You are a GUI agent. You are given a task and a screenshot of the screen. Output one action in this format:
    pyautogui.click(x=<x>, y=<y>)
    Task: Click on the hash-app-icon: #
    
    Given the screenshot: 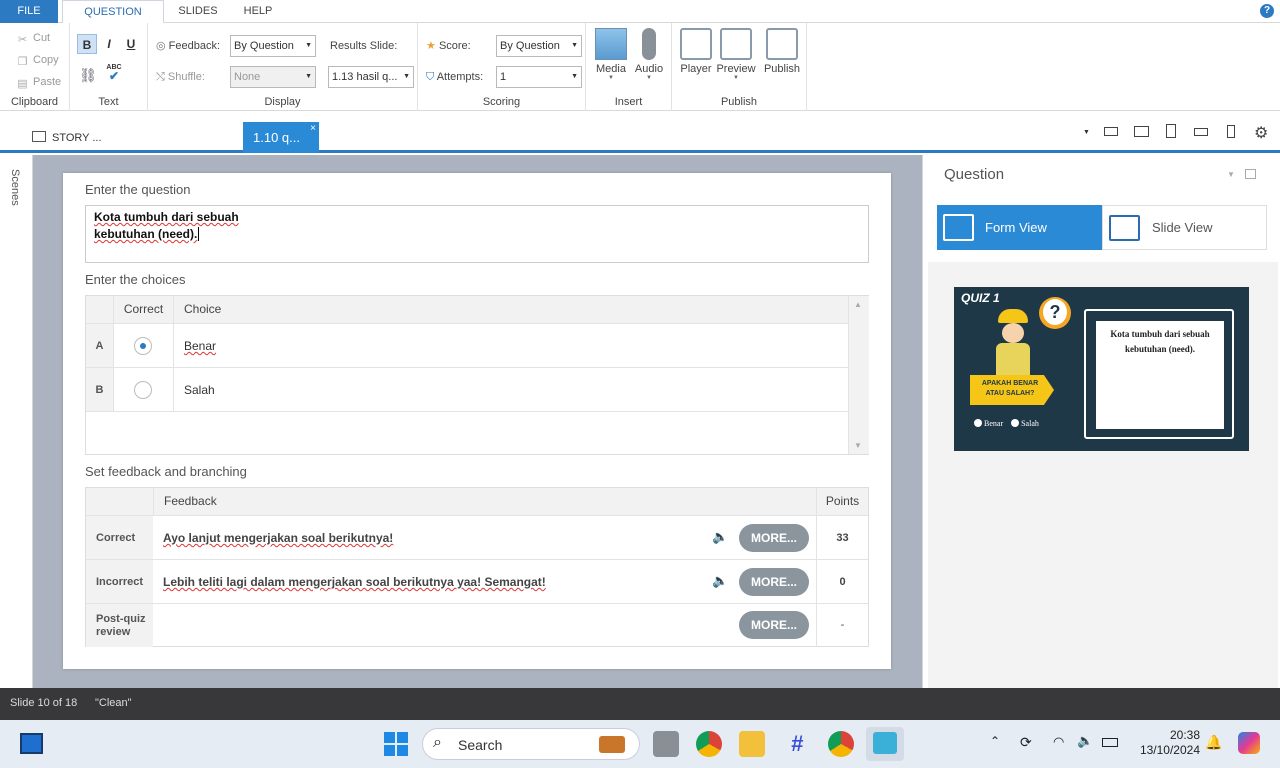 What is the action you would take?
    pyautogui.click(x=797, y=744)
    